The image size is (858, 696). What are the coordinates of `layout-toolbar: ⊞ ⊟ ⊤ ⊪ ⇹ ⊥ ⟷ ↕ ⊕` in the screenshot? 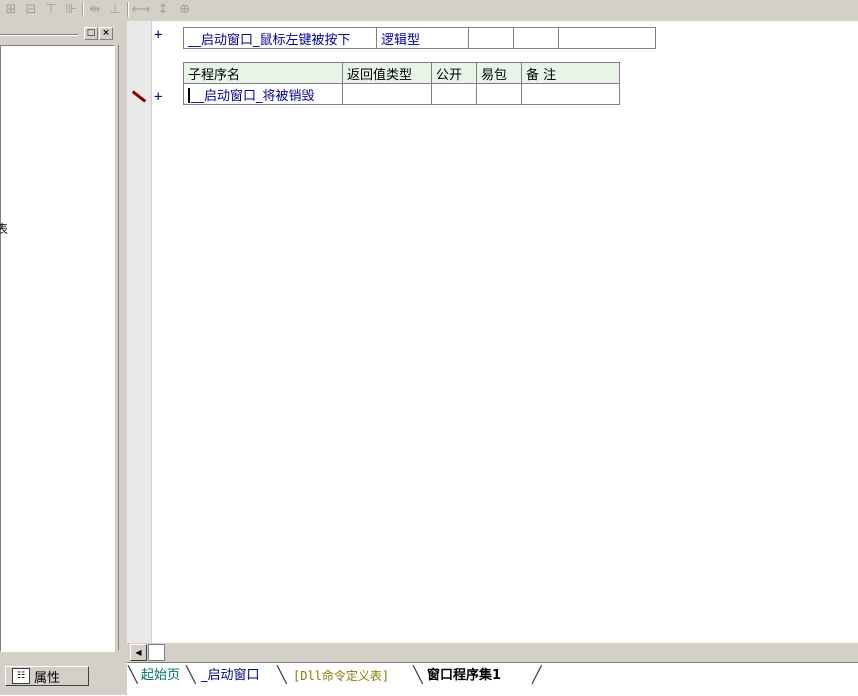 It's located at (429, 11).